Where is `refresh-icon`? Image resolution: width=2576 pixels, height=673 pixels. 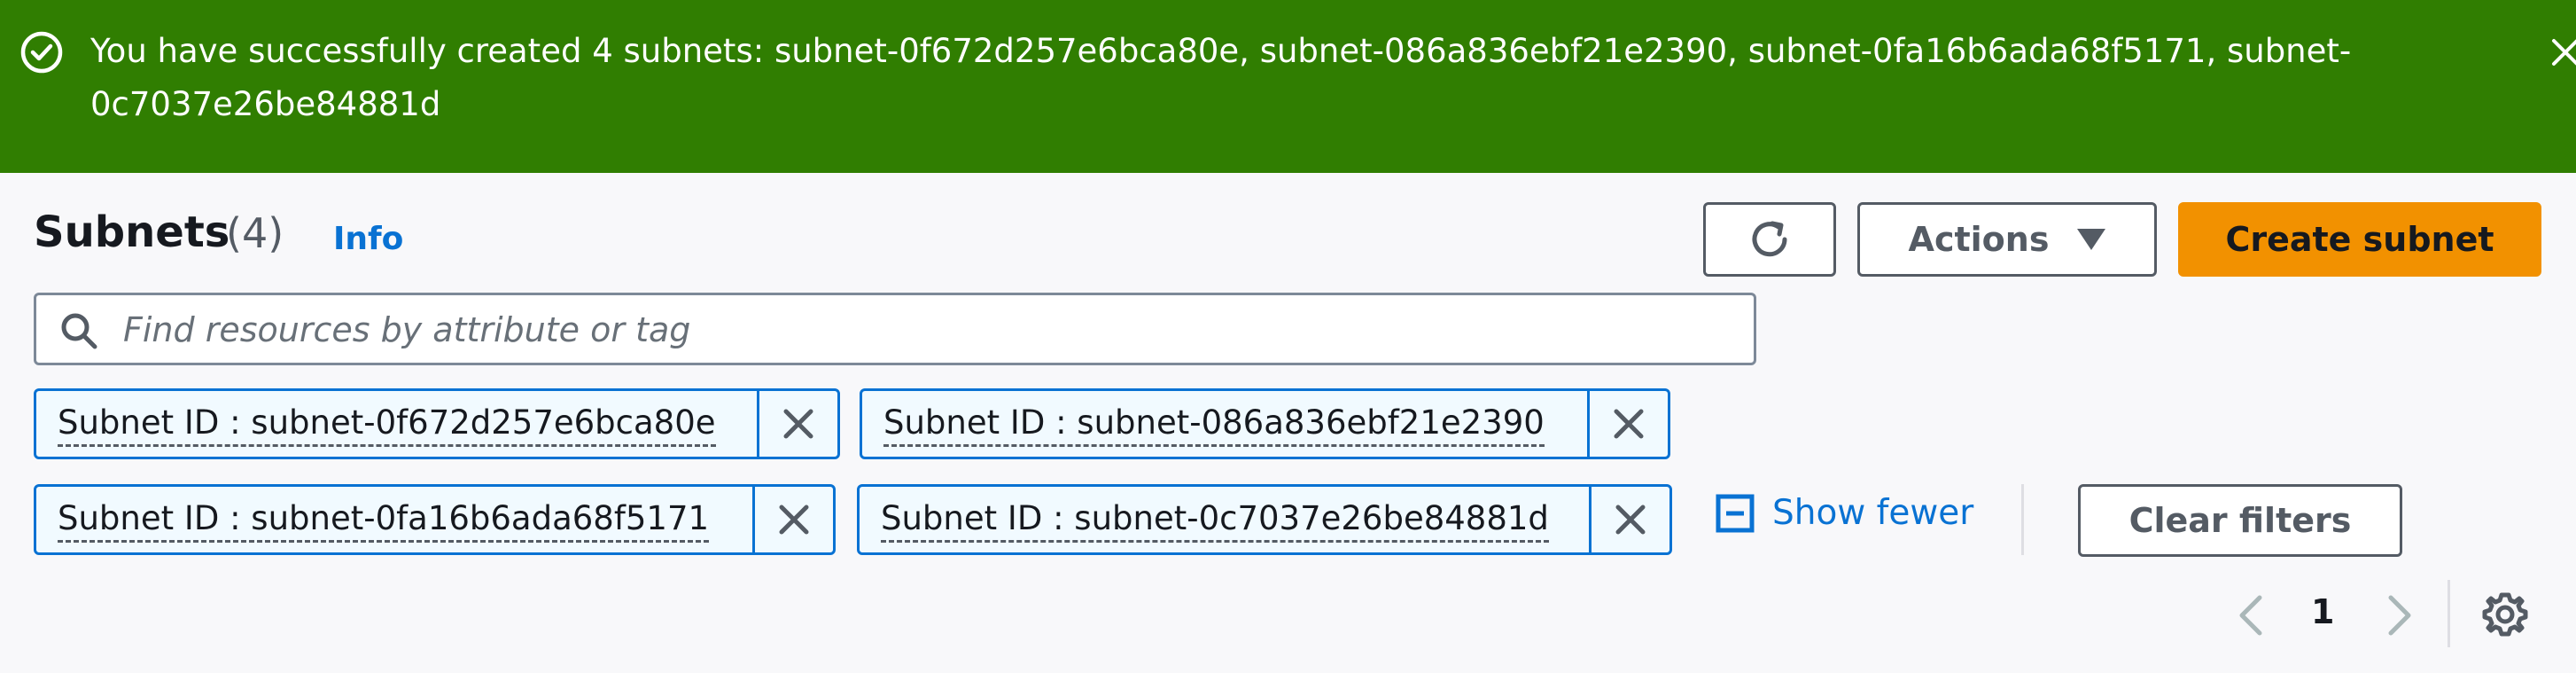 refresh-icon is located at coordinates (1770, 239).